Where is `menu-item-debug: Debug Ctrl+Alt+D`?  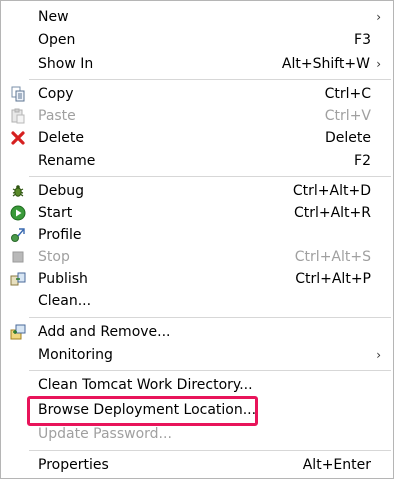
menu-item-debug: Debug Ctrl+Alt+D is located at coordinates (197, 191).